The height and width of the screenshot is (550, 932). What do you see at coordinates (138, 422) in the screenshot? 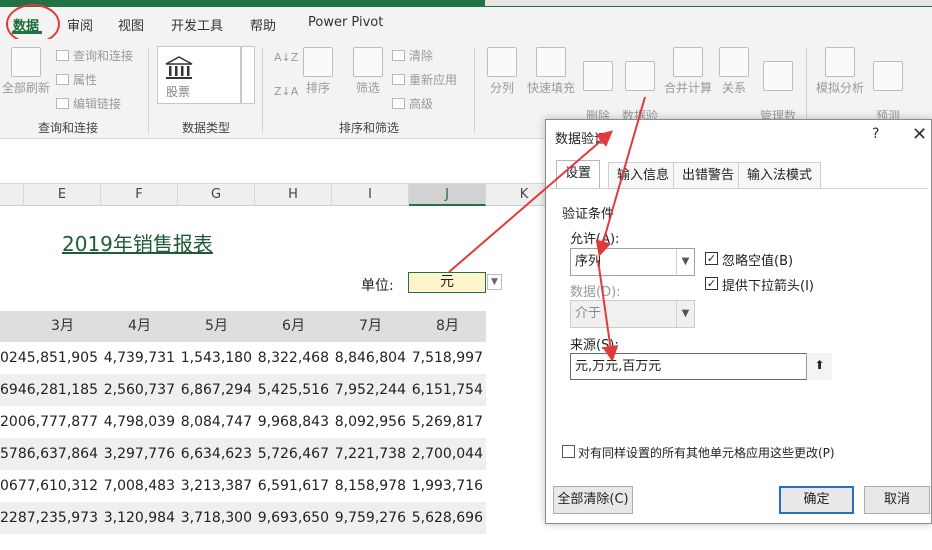
I see `table-cell: 4,798,039` at bounding box center [138, 422].